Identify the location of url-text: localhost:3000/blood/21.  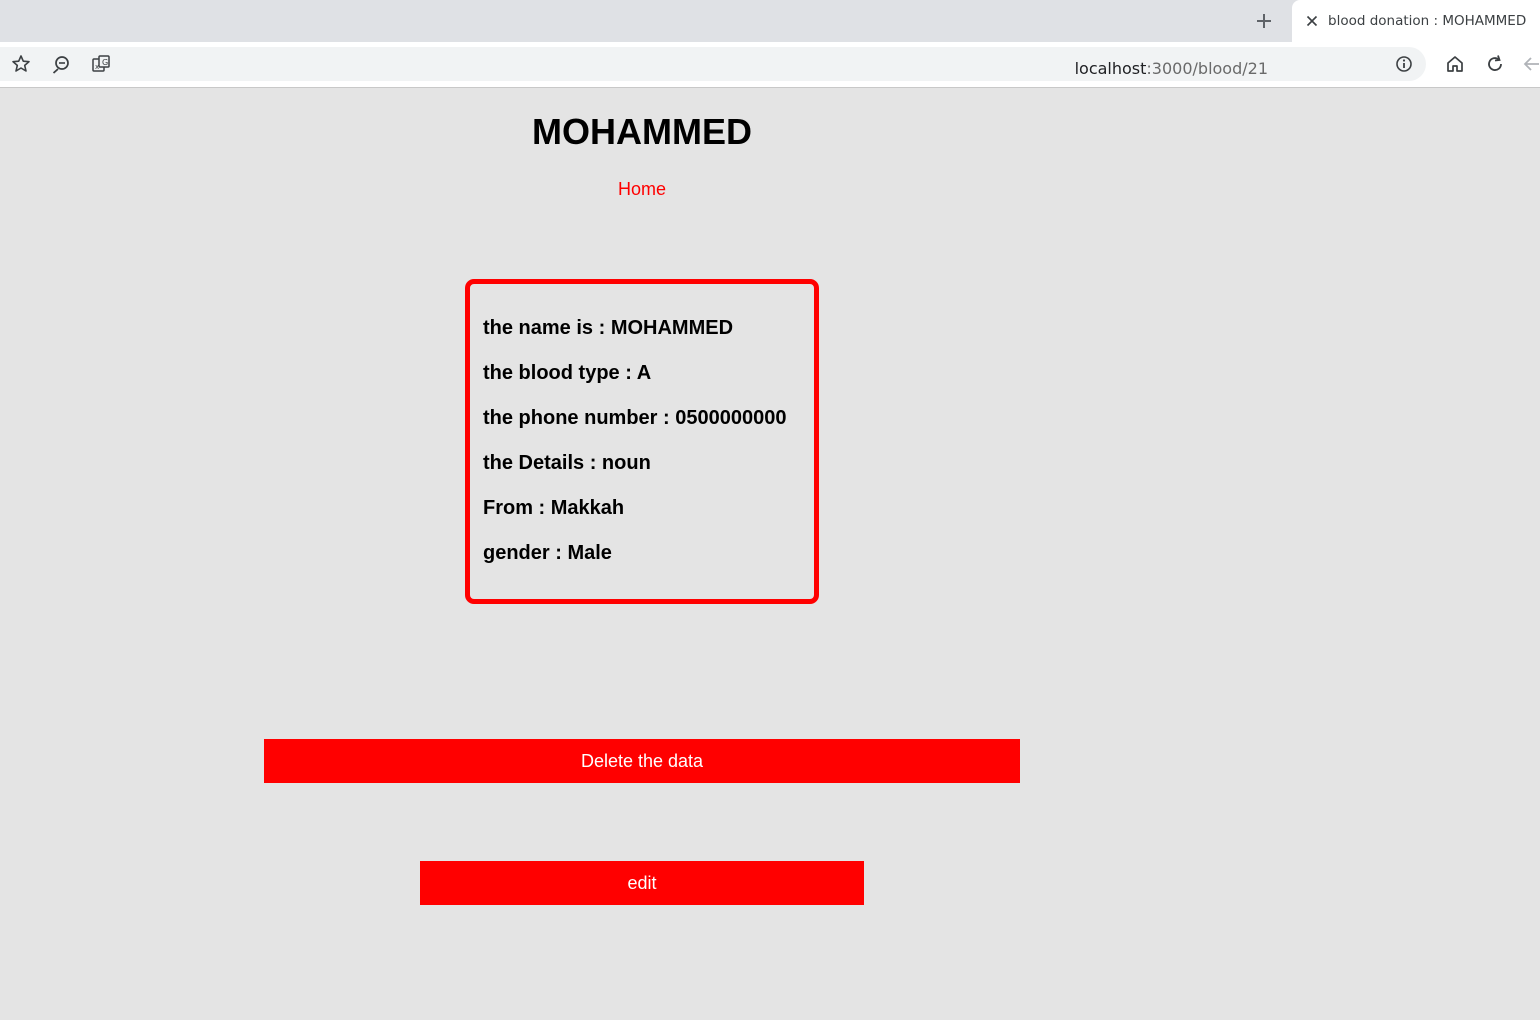
(1171, 68).